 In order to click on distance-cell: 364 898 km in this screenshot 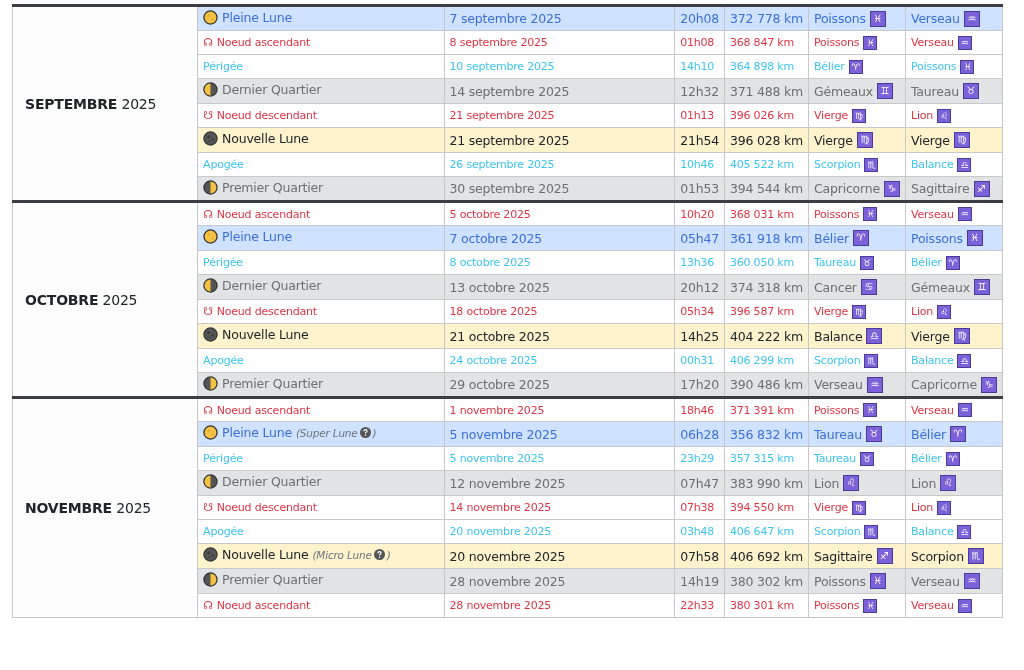, I will do `click(766, 66)`.